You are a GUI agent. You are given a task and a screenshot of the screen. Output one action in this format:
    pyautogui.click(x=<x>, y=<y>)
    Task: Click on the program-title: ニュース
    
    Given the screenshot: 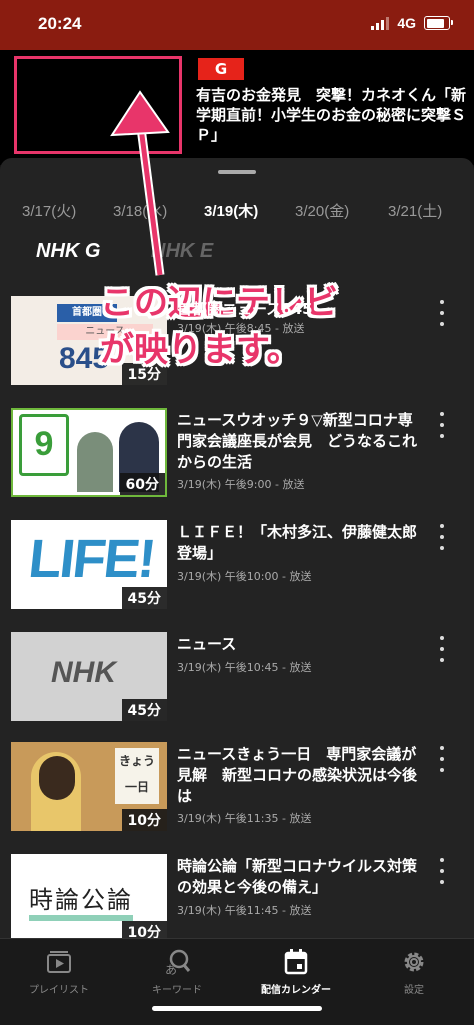 What is the action you would take?
    pyautogui.click(x=207, y=644)
    